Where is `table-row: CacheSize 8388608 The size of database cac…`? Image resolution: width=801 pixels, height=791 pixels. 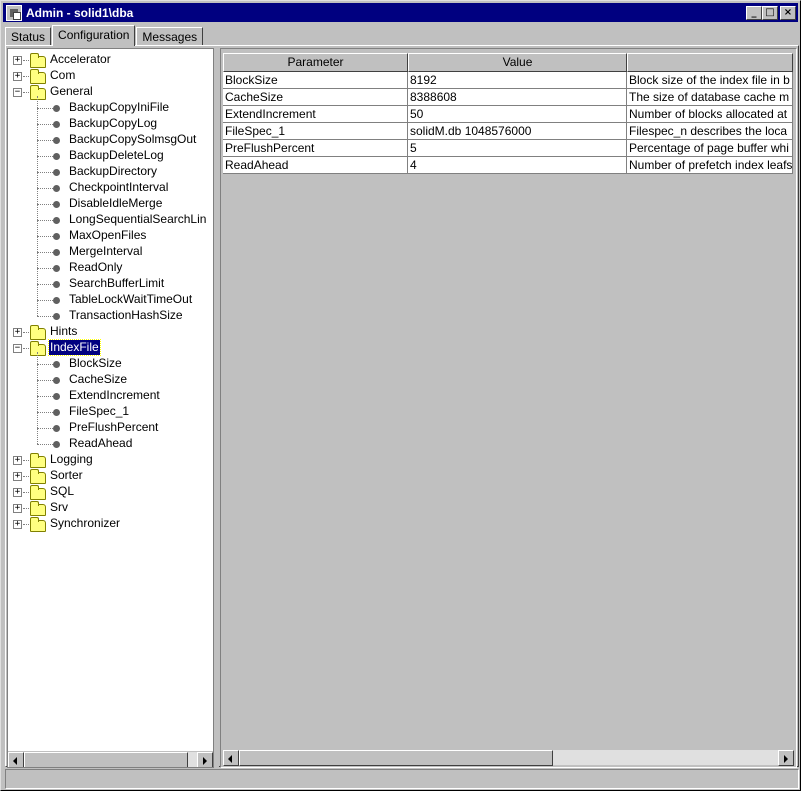
table-row: CacheSize 8388608 The size of database cac… is located at coordinates (508, 97).